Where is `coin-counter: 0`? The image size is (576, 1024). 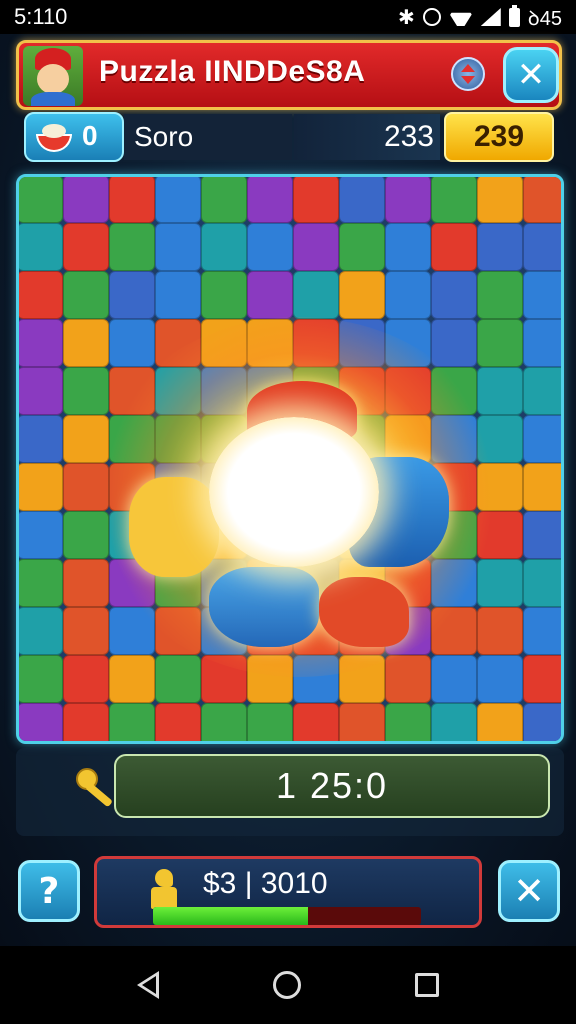 coin-counter: 0 is located at coordinates (74, 137).